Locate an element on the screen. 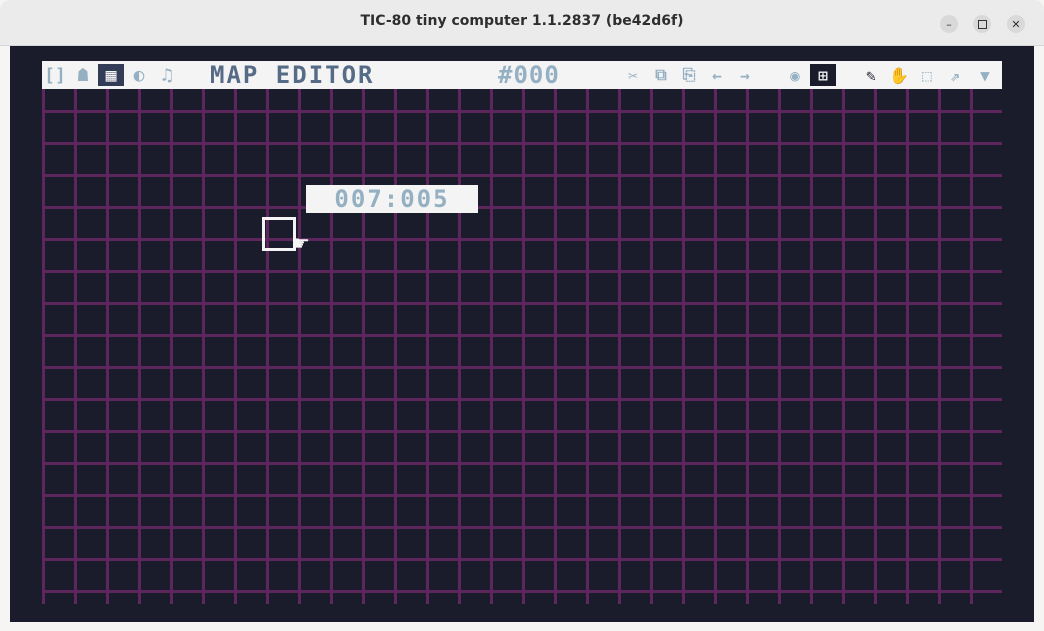  pencil-icon: ✎ is located at coordinates (871, 75).